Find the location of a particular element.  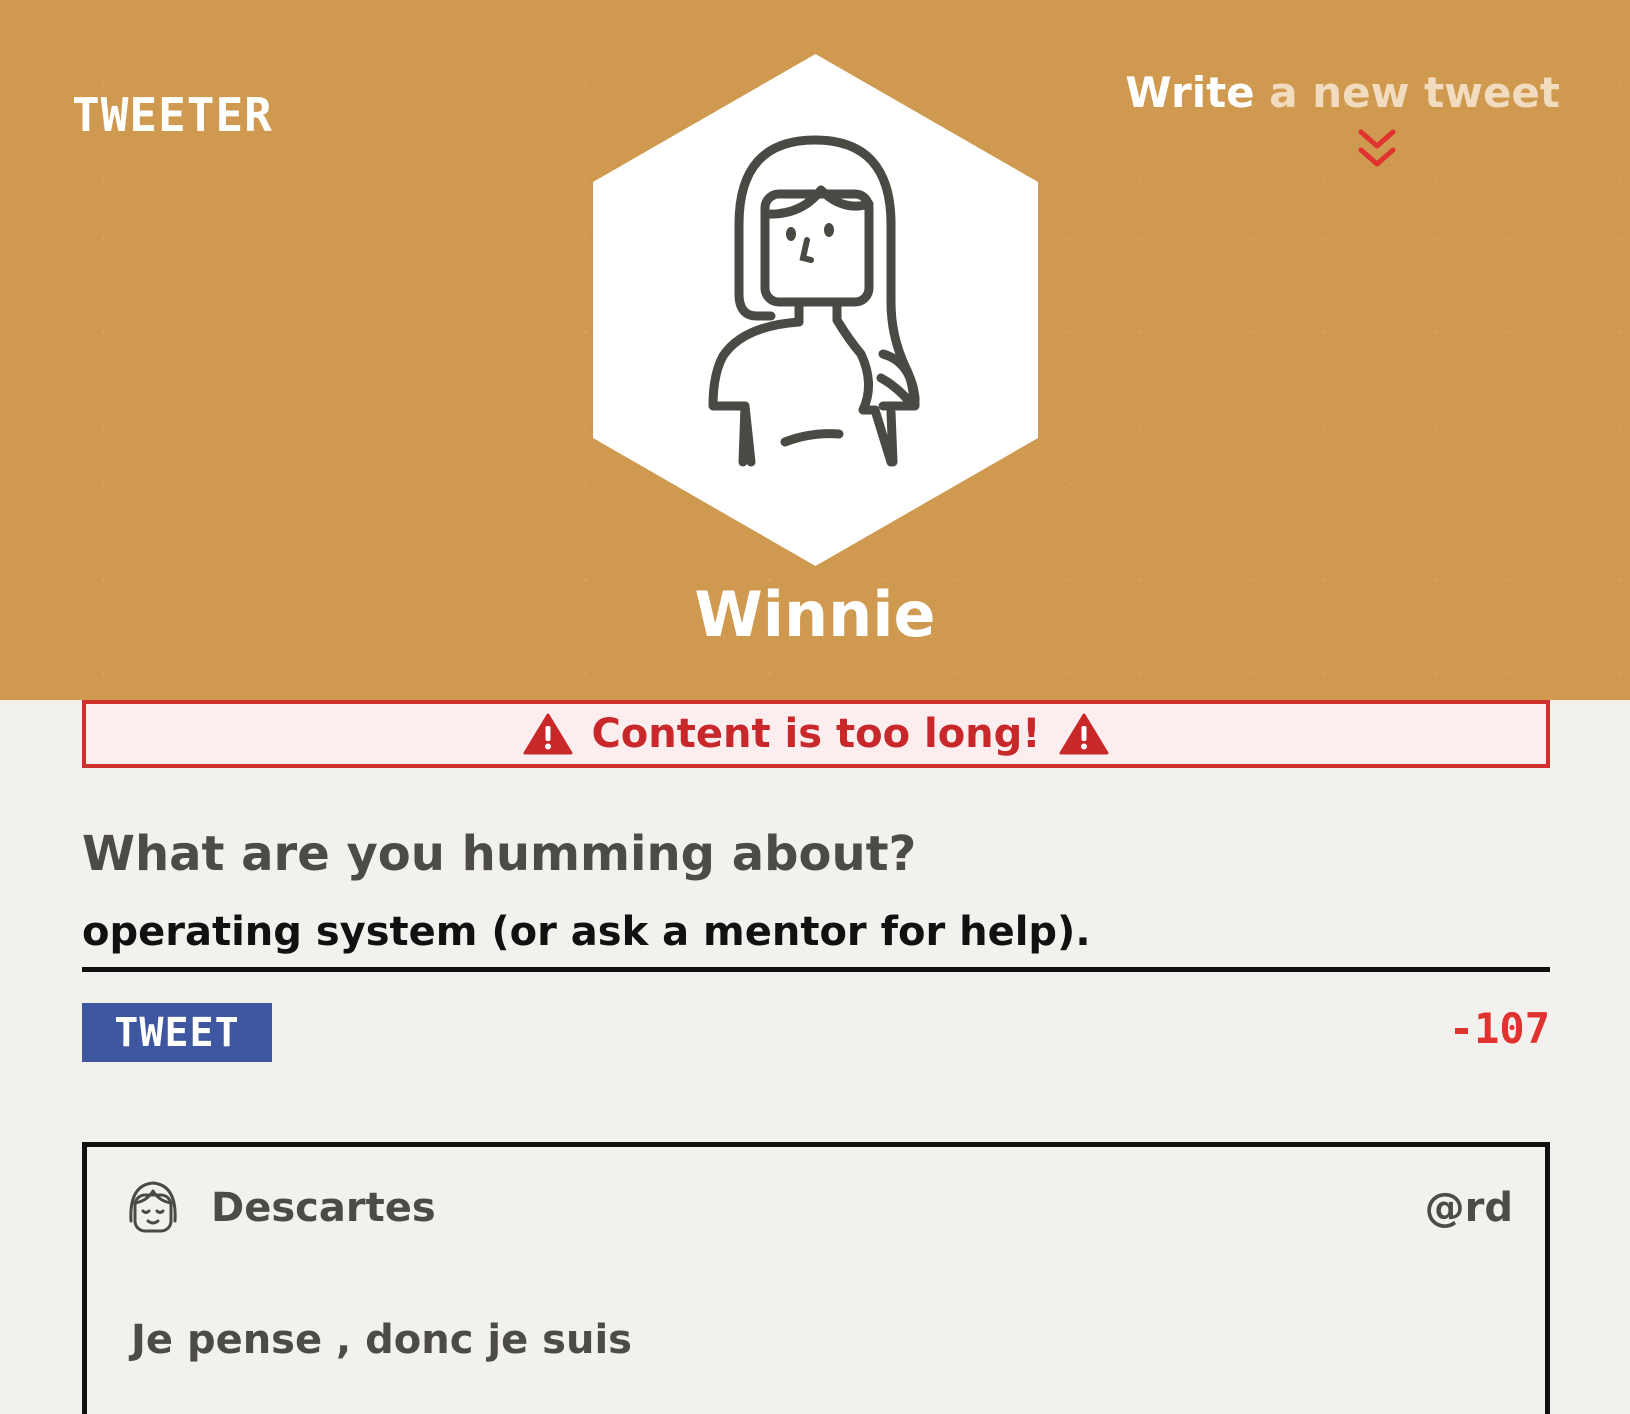

error-banner: Content is too long! is located at coordinates (816, 734).